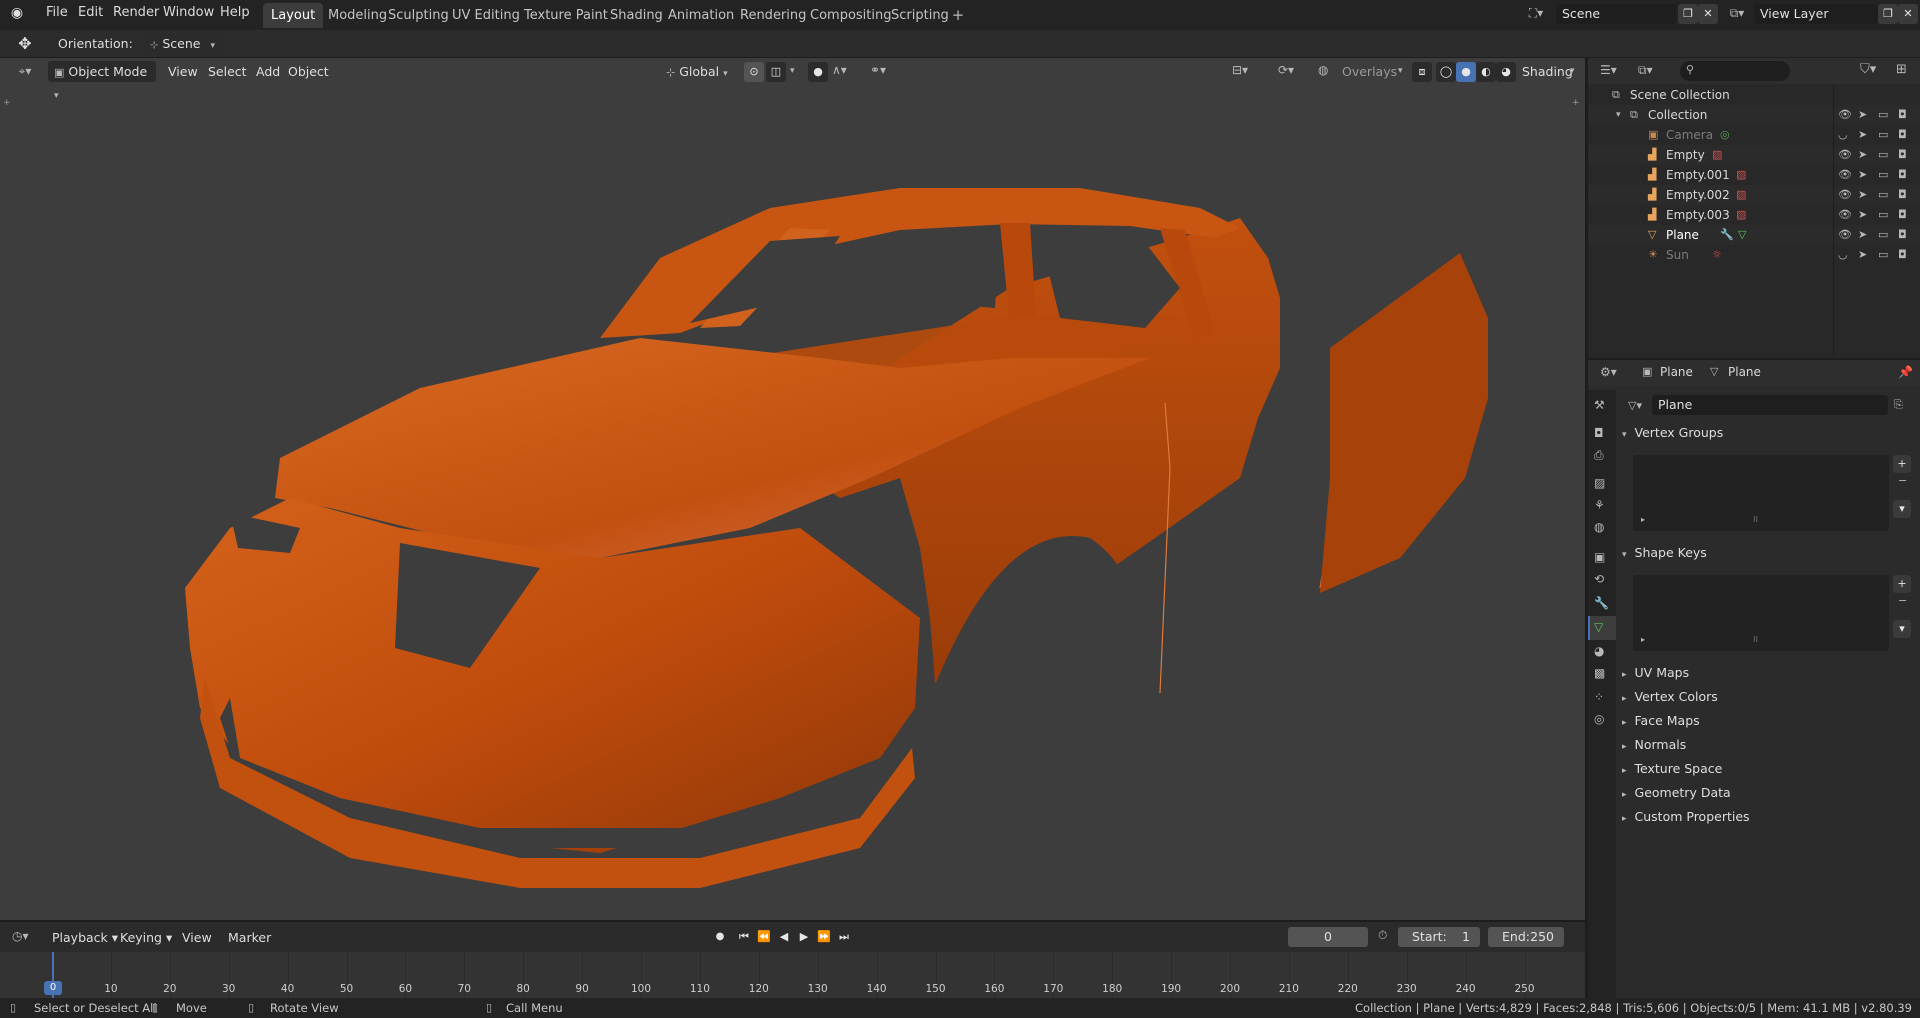  What do you see at coordinates (1868, 69) in the screenshot?
I see `filter-icon: ⛉▾` at bounding box center [1868, 69].